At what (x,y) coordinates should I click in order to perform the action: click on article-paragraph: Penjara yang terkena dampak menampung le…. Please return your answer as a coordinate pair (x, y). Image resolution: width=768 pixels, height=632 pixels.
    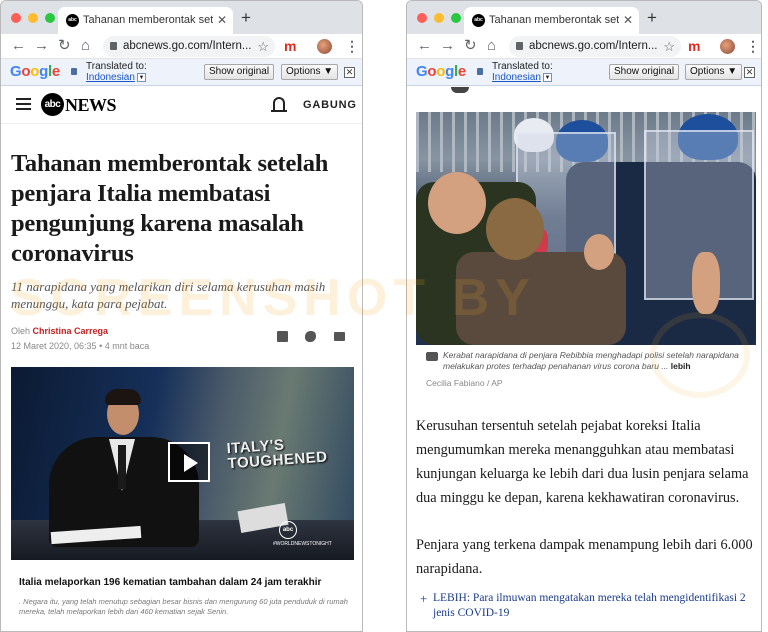
    Looking at the image, I should click on (584, 557).